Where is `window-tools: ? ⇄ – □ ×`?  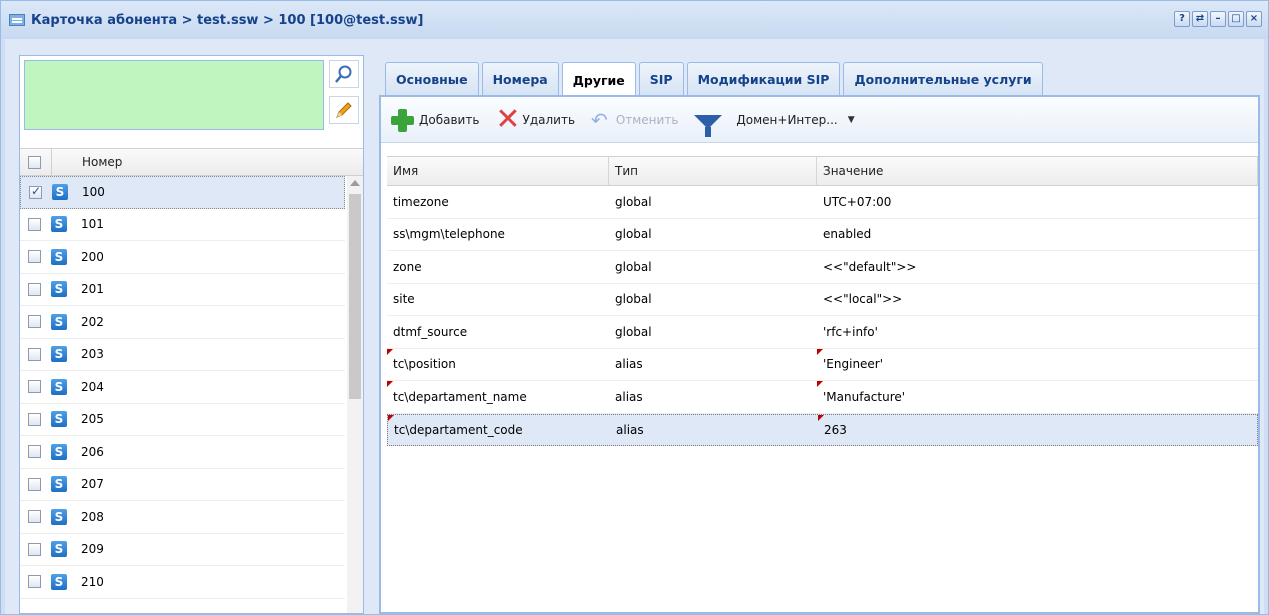 window-tools: ? ⇄ – □ × is located at coordinates (1218, 19).